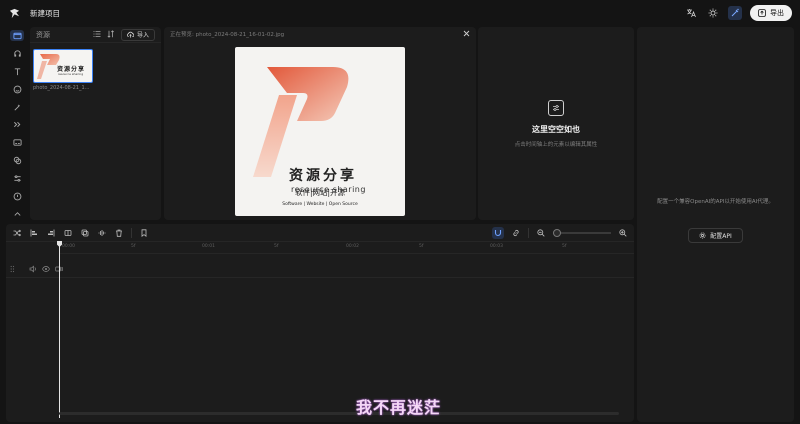 The image size is (800, 424). What do you see at coordinates (63, 66) in the screenshot?
I see `asset-thumbnail: 资源分享 resource sharing` at bounding box center [63, 66].